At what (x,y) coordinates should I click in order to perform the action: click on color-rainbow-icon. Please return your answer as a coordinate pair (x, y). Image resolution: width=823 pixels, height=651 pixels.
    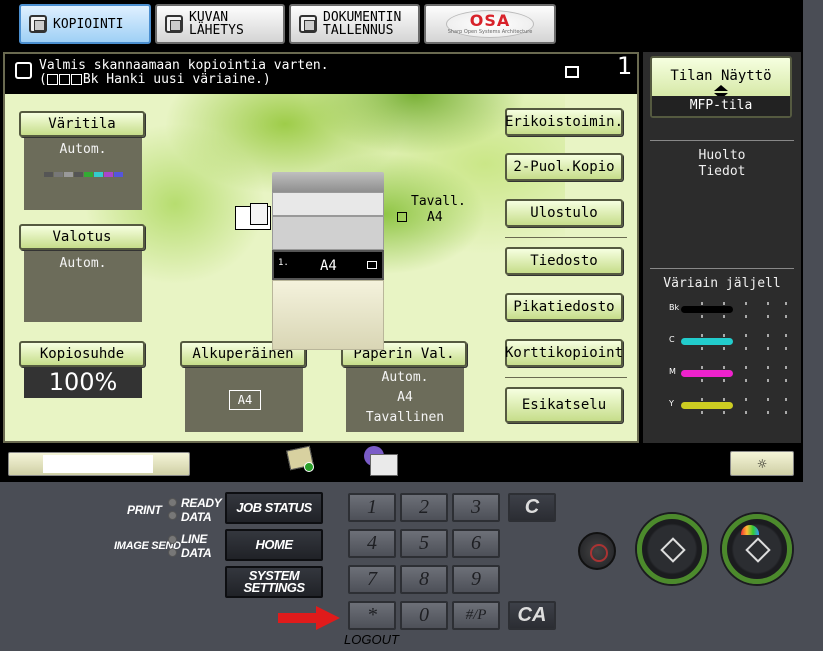
    Looking at the image, I should click on (750, 530).